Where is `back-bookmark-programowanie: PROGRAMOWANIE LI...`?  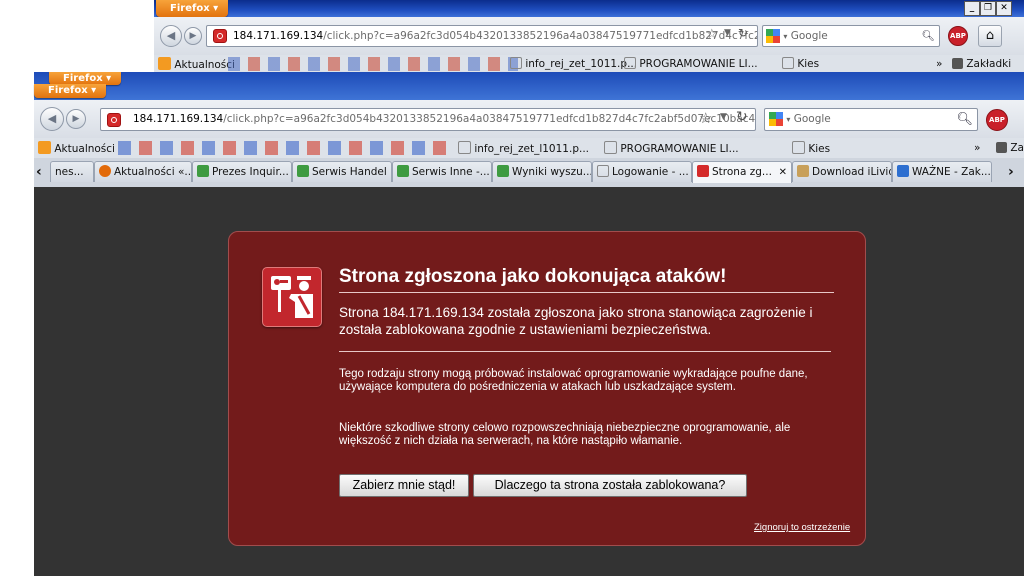 back-bookmark-programowanie: PROGRAMOWANIE LI... is located at coordinates (691, 64).